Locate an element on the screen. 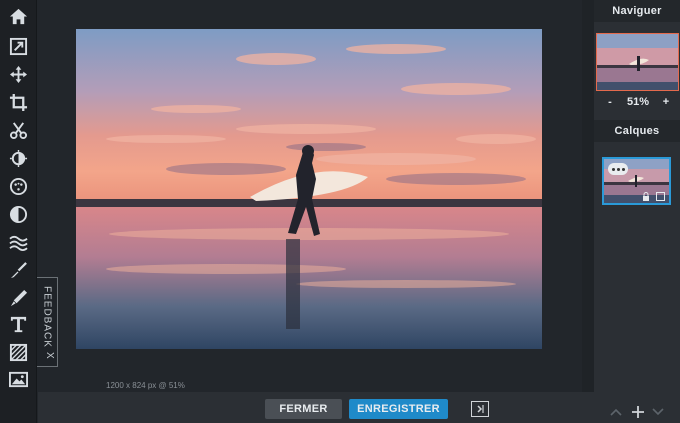 This screenshot has height=423, width=680. layer-controls is located at coordinates (638, 412).